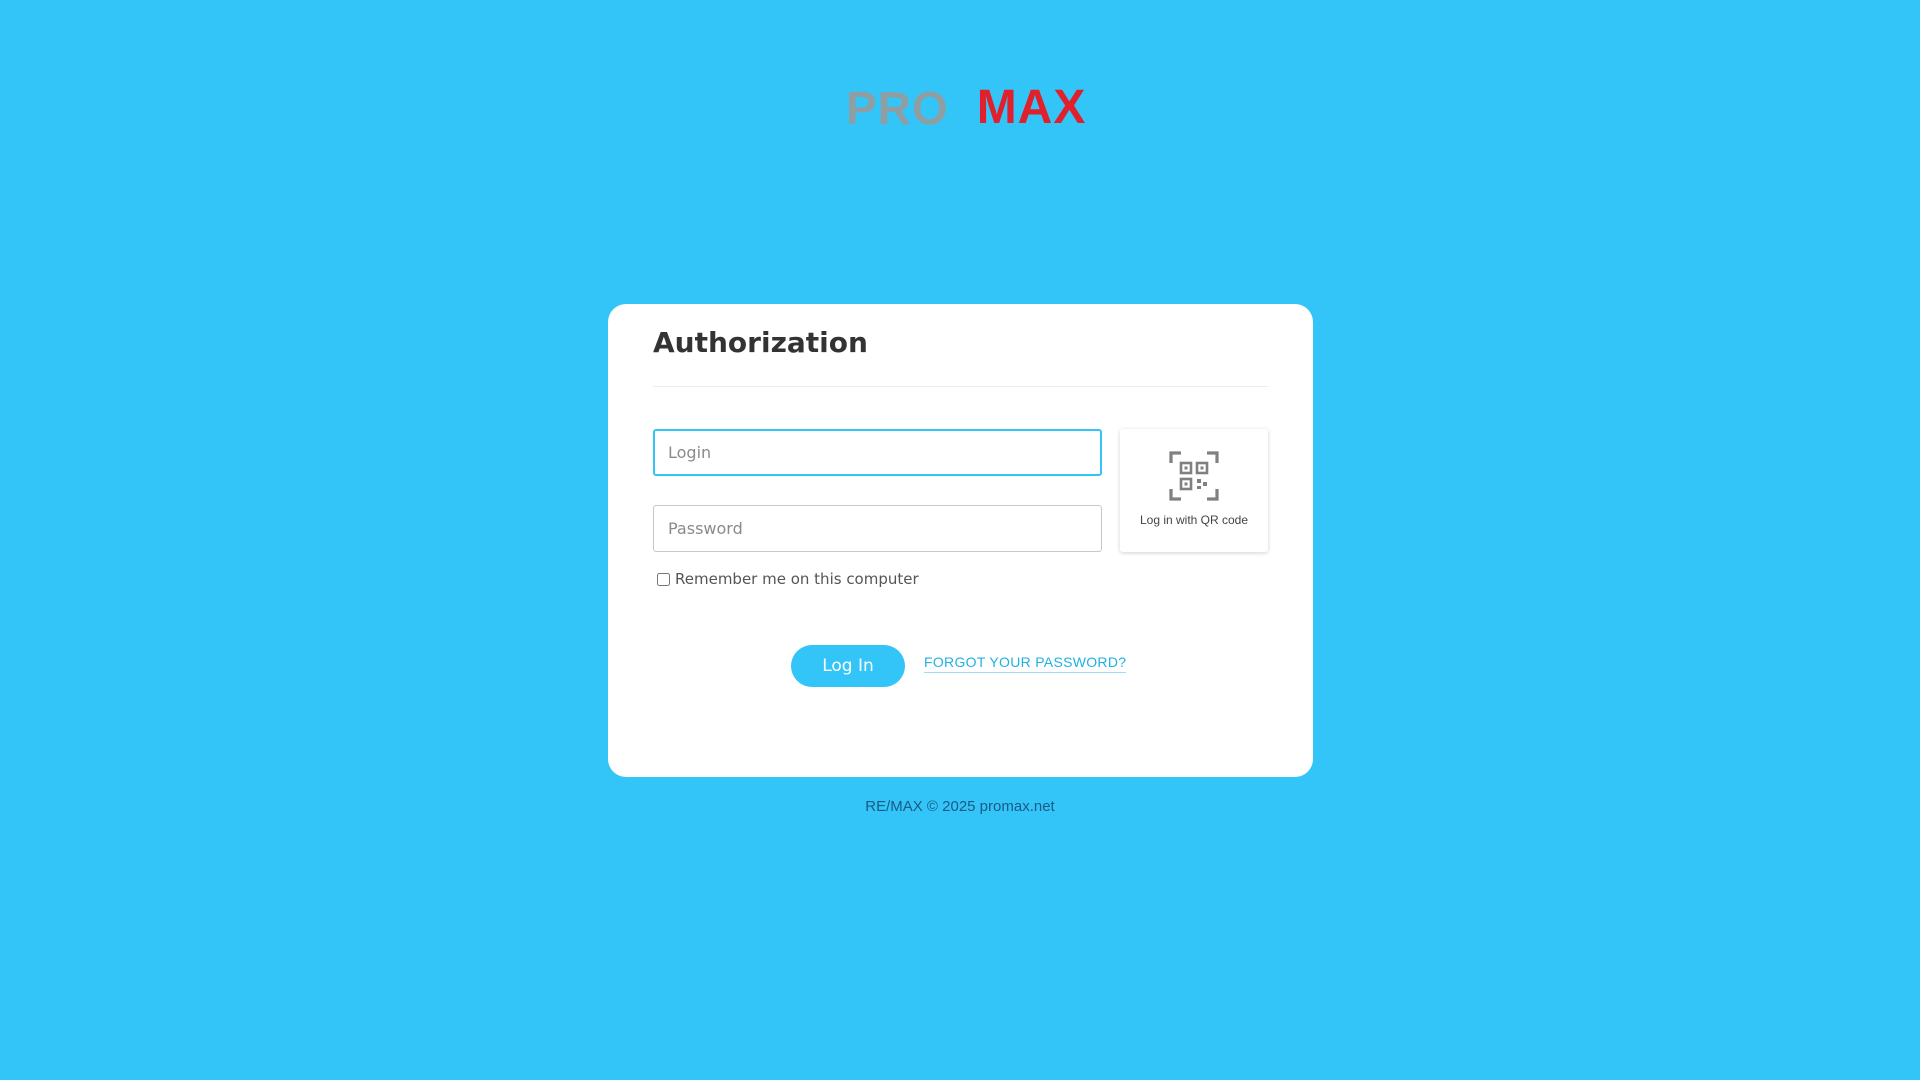 The height and width of the screenshot is (1080, 1920). I want to click on page-title: Authorization, so click(760, 342).